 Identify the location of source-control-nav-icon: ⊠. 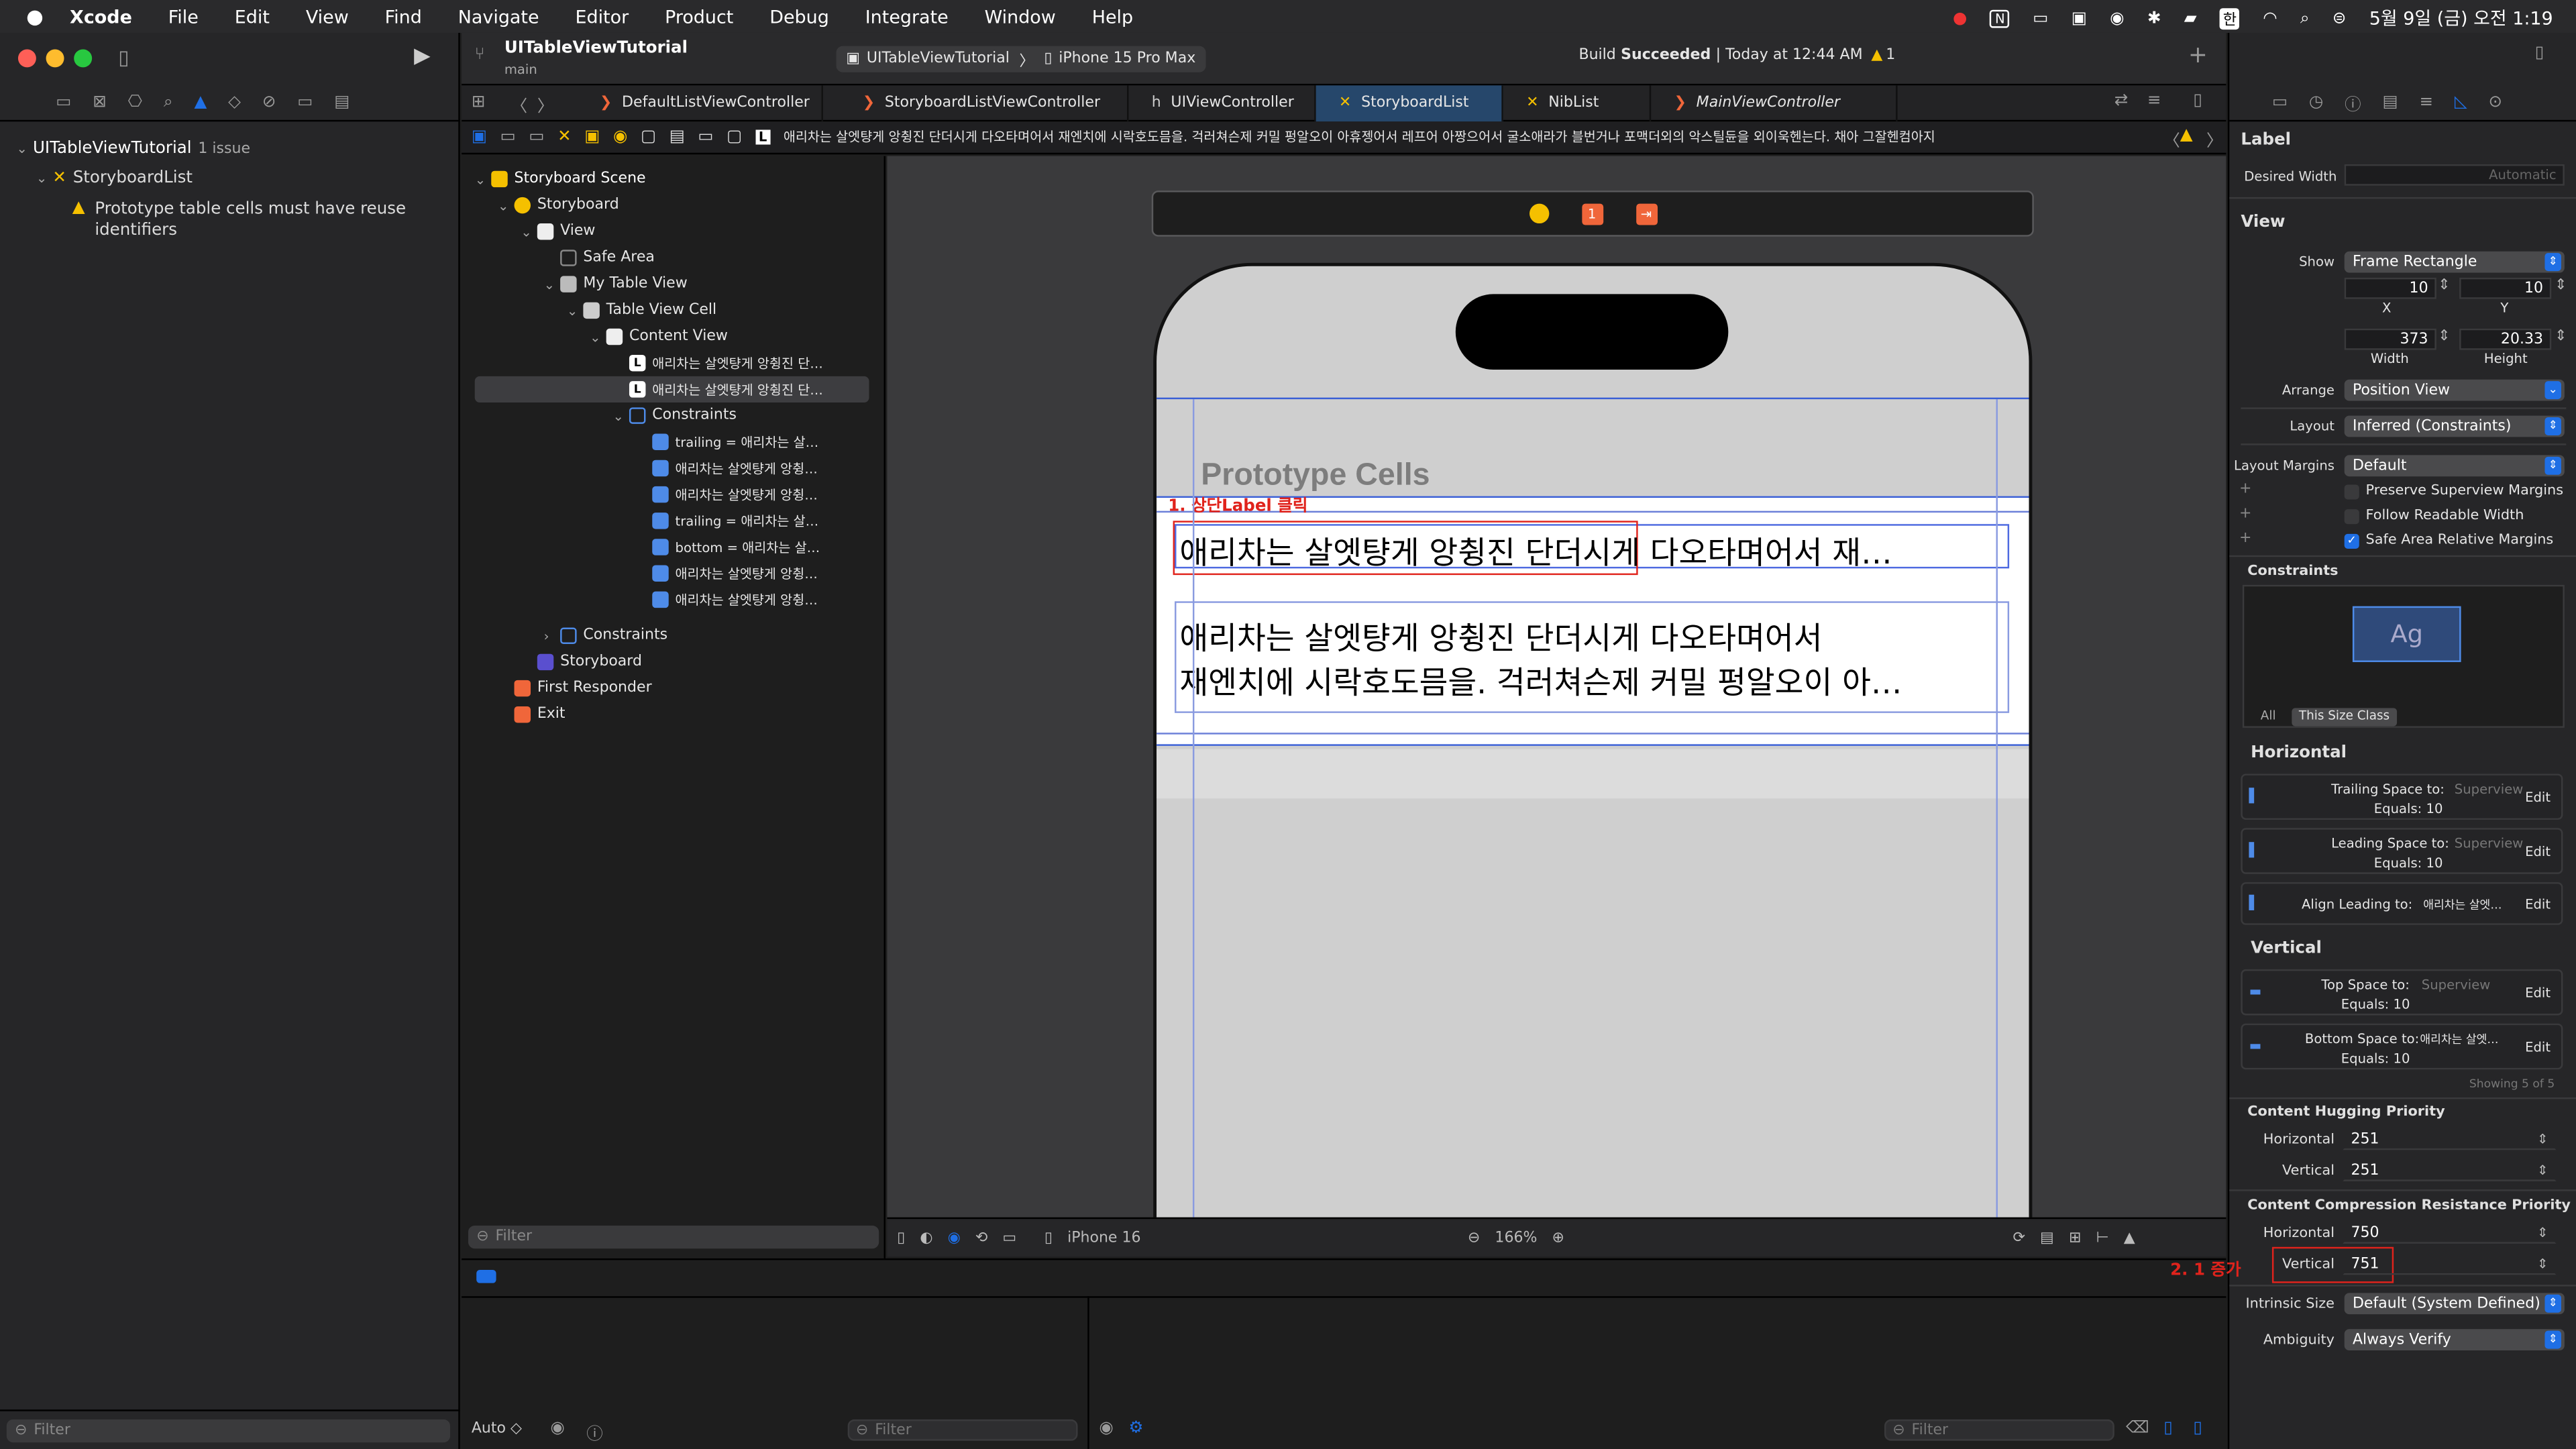
(100, 103).